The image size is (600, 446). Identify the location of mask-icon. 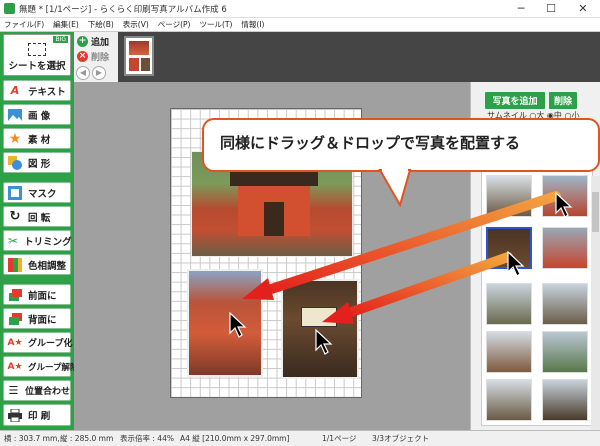
(15, 192).